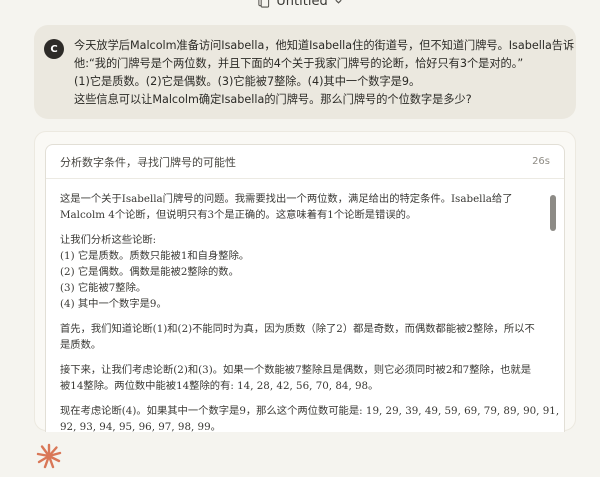  I want to click on text-line: 是质数。, so click(81, 345).